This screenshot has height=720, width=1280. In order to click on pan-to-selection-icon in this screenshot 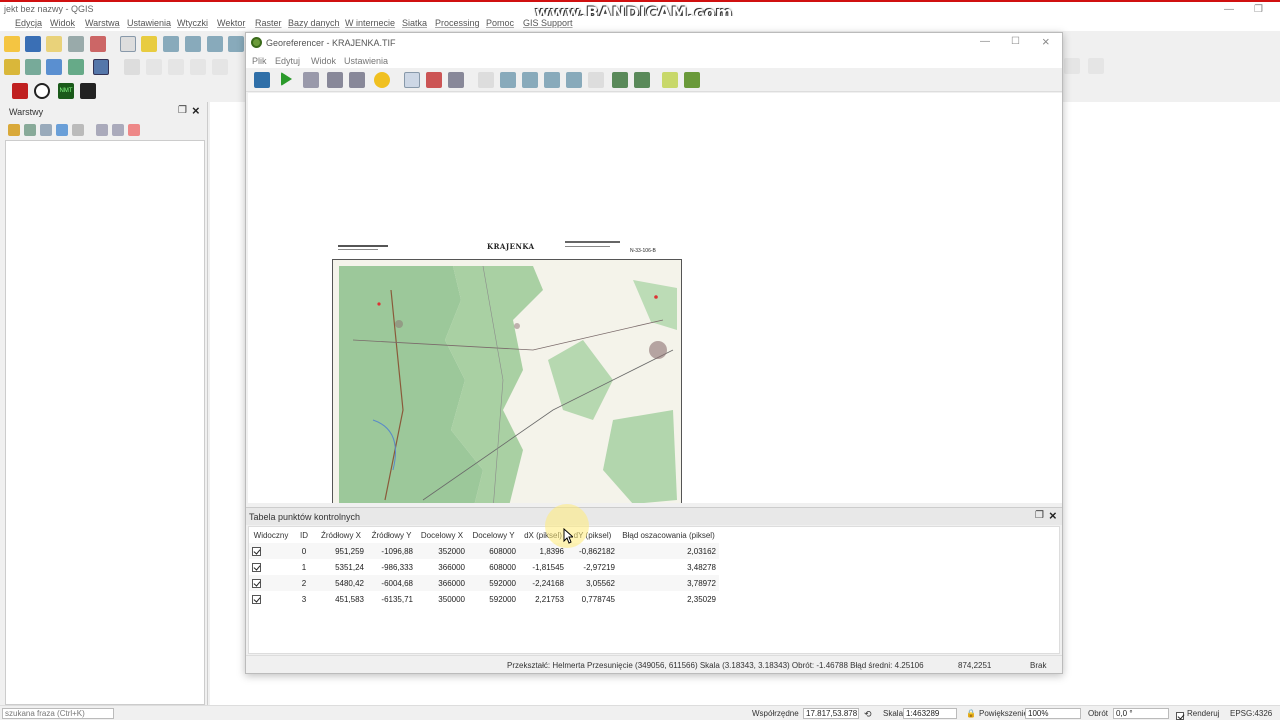, I will do `click(149, 44)`.